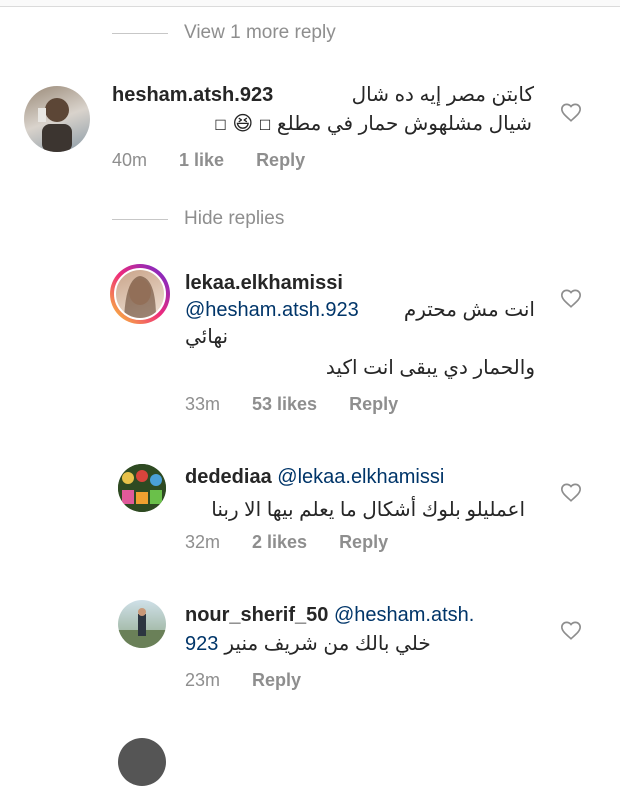  What do you see at coordinates (256, 615) in the screenshot?
I see `username: nour_sherif_50` at bounding box center [256, 615].